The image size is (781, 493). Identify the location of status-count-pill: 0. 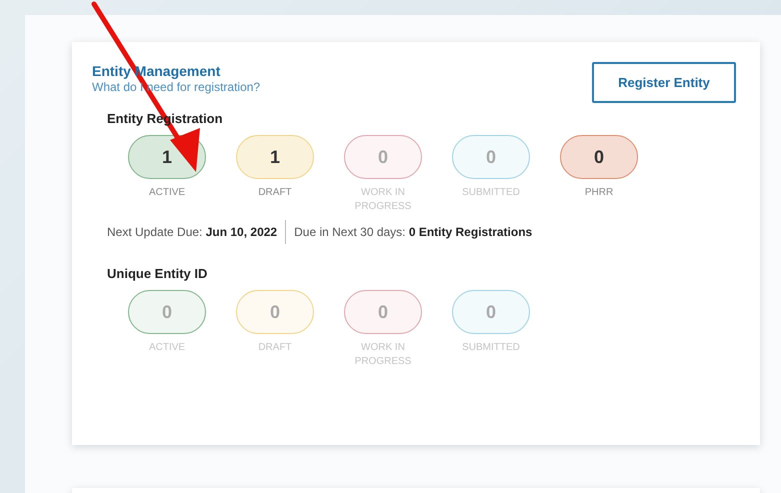
(599, 157).